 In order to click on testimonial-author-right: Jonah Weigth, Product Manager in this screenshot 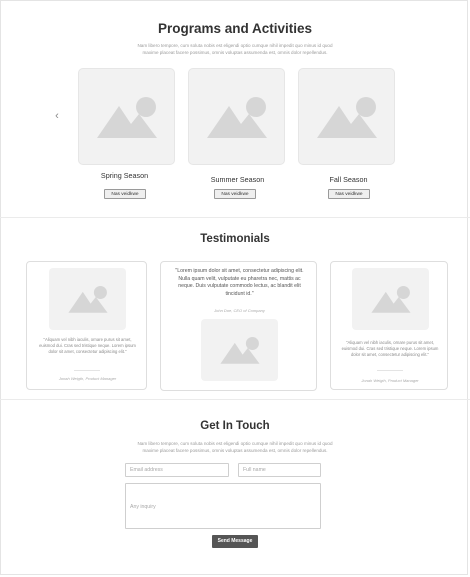, I will do `click(390, 380)`.